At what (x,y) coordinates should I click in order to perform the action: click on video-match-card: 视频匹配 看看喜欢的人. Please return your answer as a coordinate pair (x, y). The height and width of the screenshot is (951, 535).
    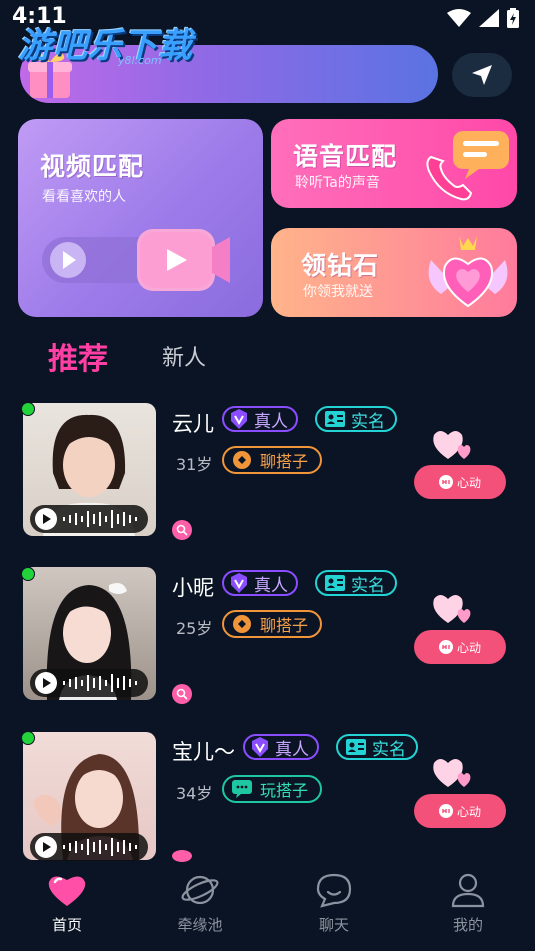
    Looking at the image, I should click on (140, 218).